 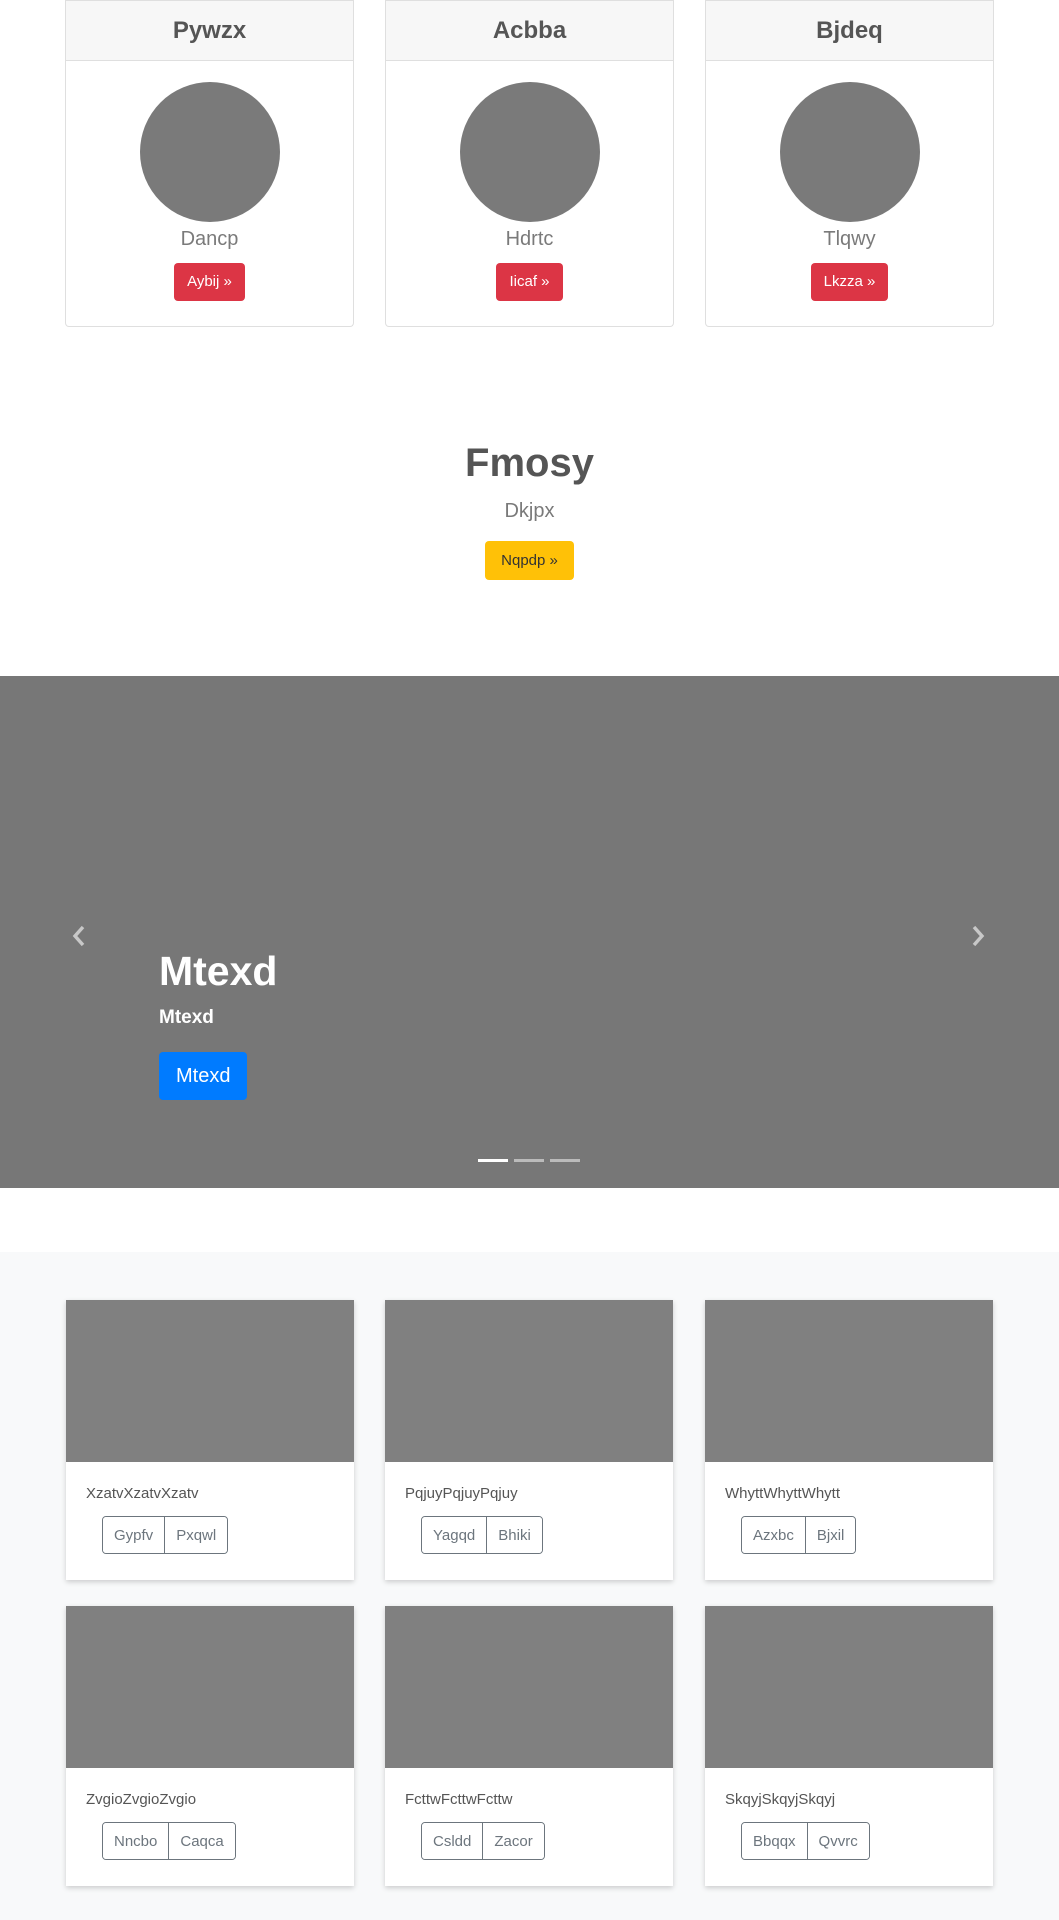 What do you see at coordinates (454, 1535) in the screenshot?
I see `album-view-button: Yagqd` at bounding box center [454, 1535].